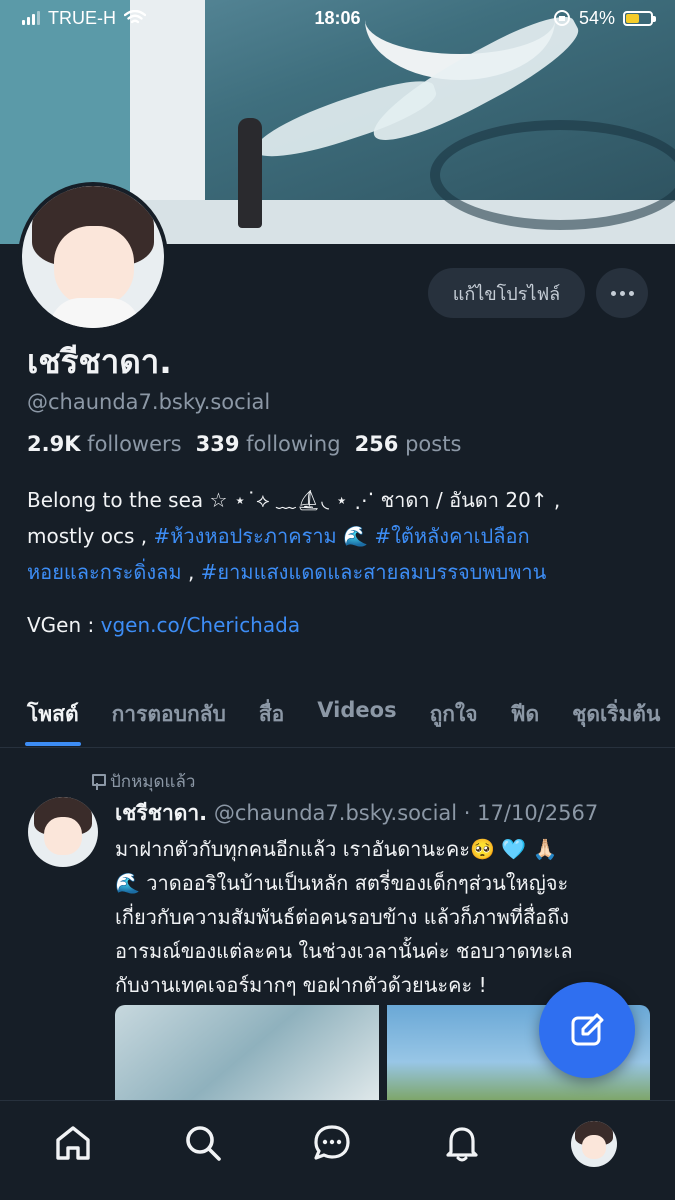 The width and height of the screenshot is (675, 1200). Describe the element at coordinates (616, 718) in the screenshot. I see `tab-starter-packs: ชุดเริ่มต้น` at that location.